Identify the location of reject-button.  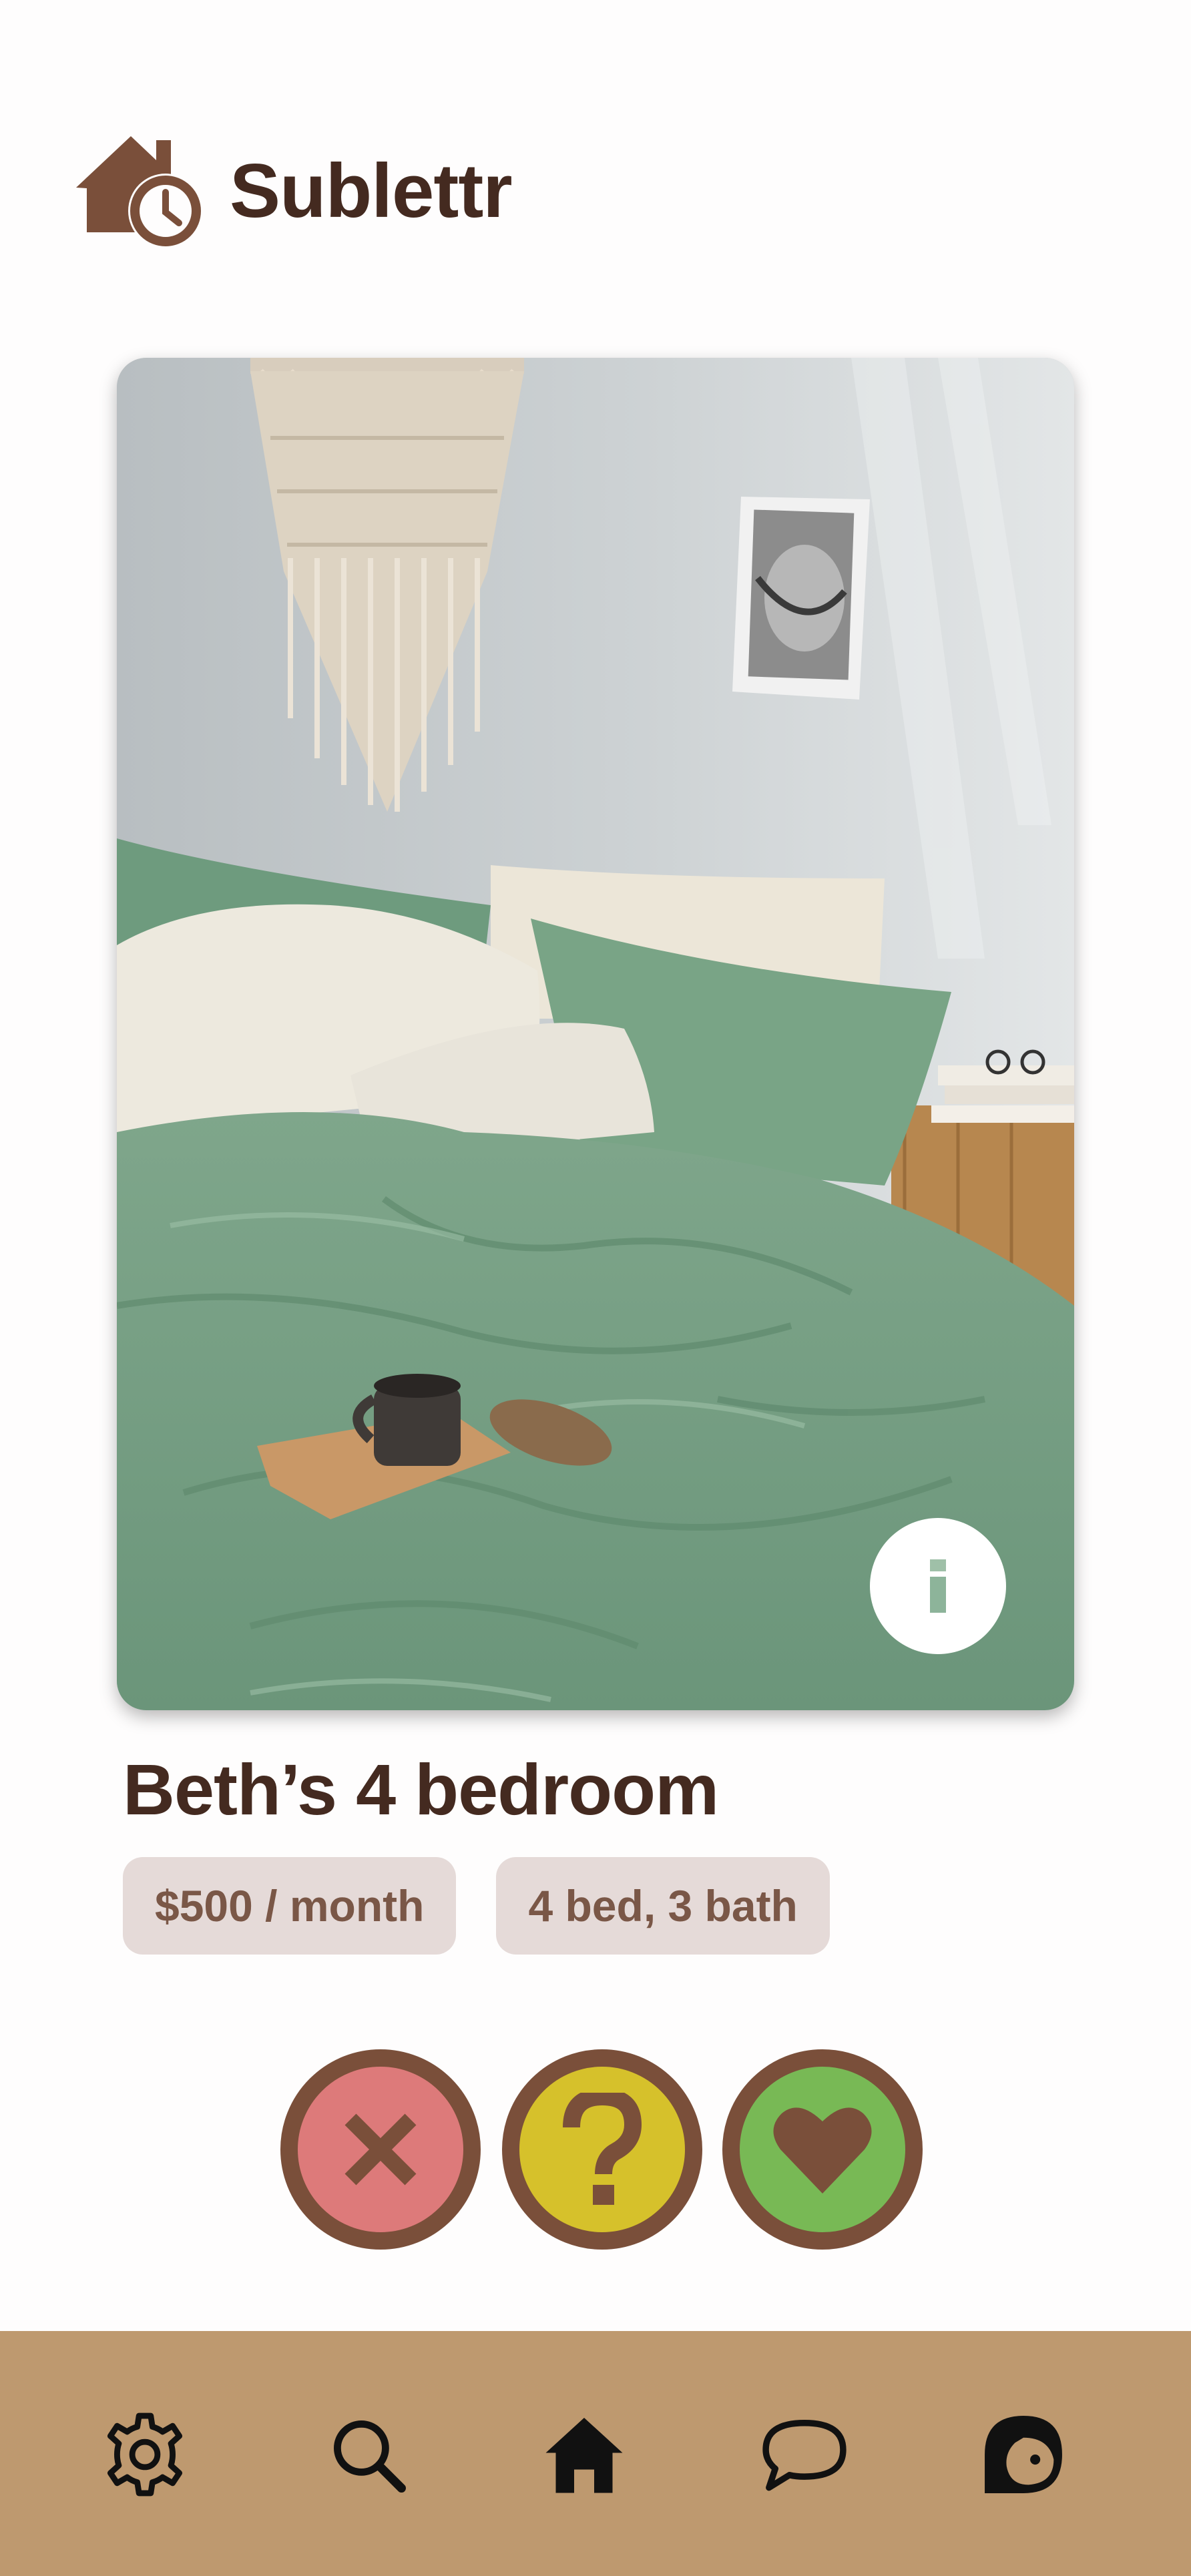
(380, 2149).